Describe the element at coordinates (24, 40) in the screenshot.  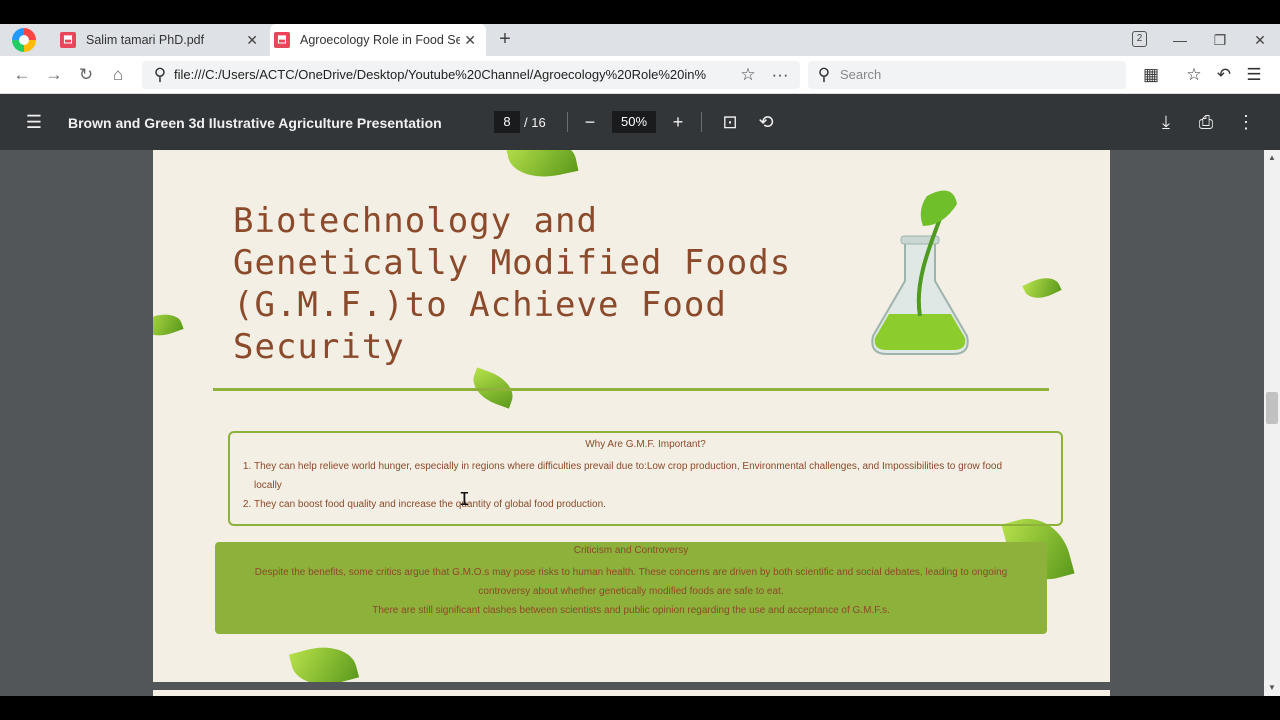
I see `browser-logo-icon` at that location.